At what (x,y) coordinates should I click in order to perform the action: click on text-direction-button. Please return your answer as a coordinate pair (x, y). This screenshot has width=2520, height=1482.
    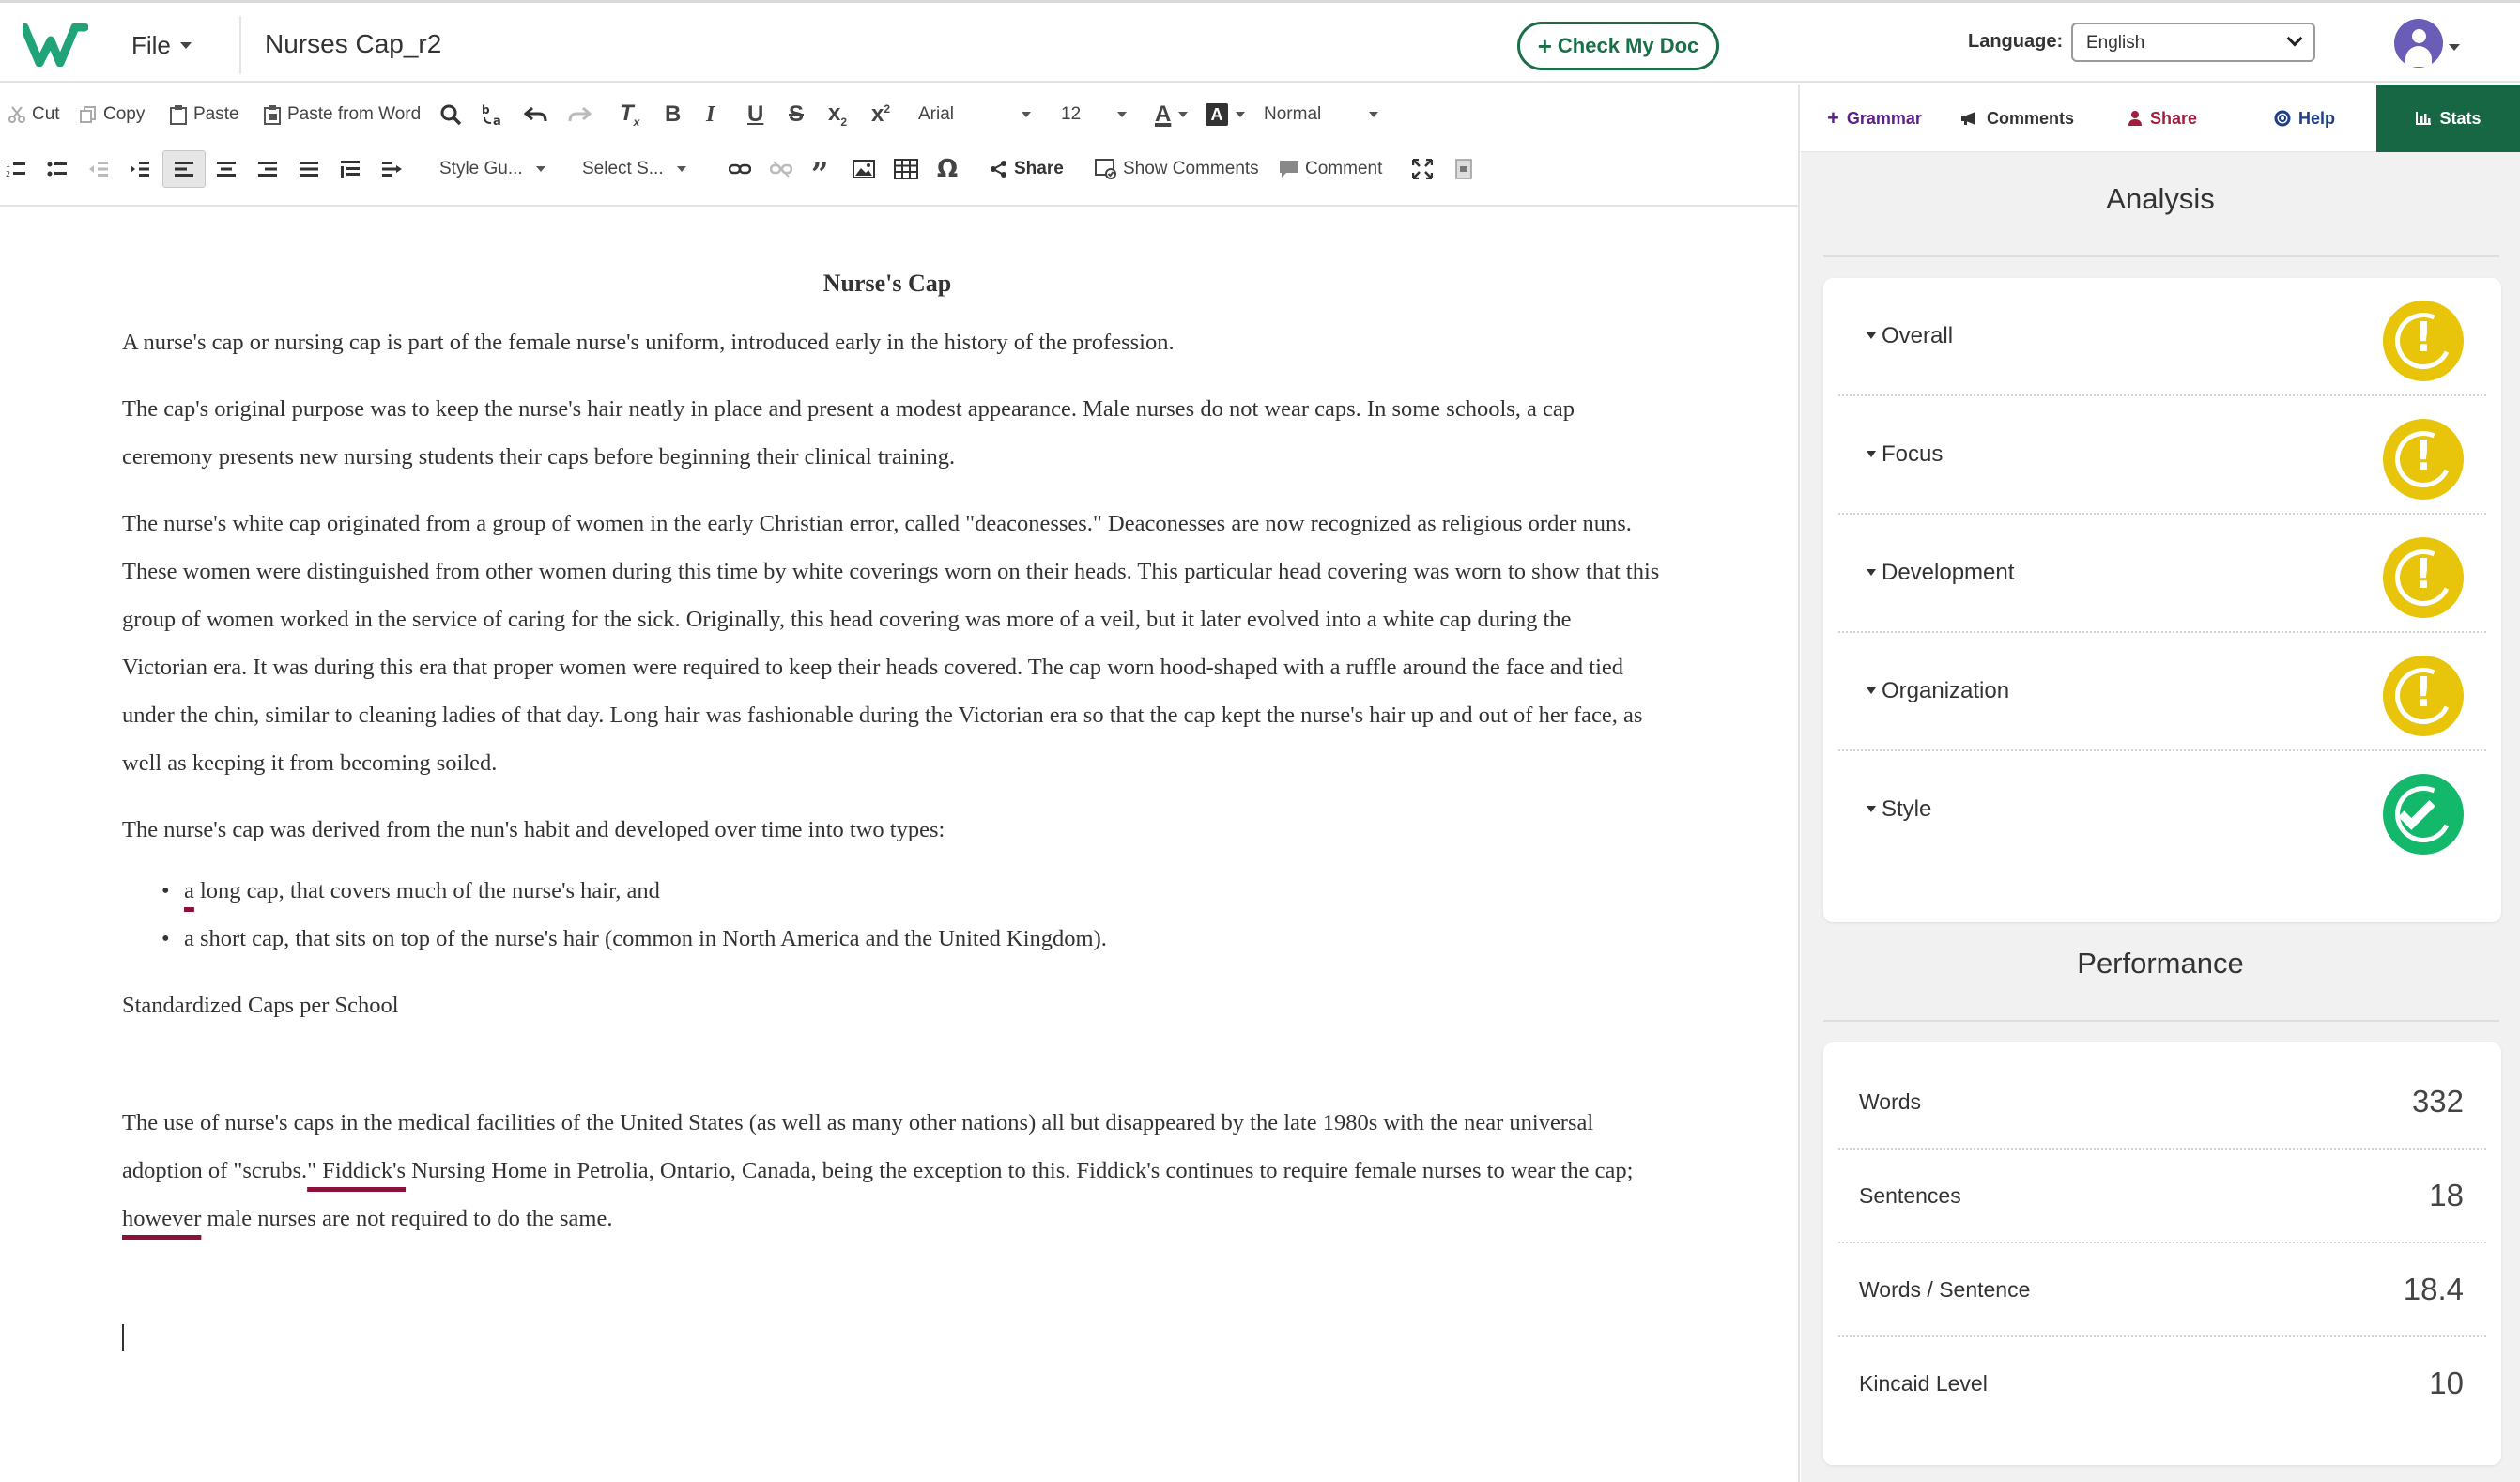
    Looking at the image, I should click on (392, 169).